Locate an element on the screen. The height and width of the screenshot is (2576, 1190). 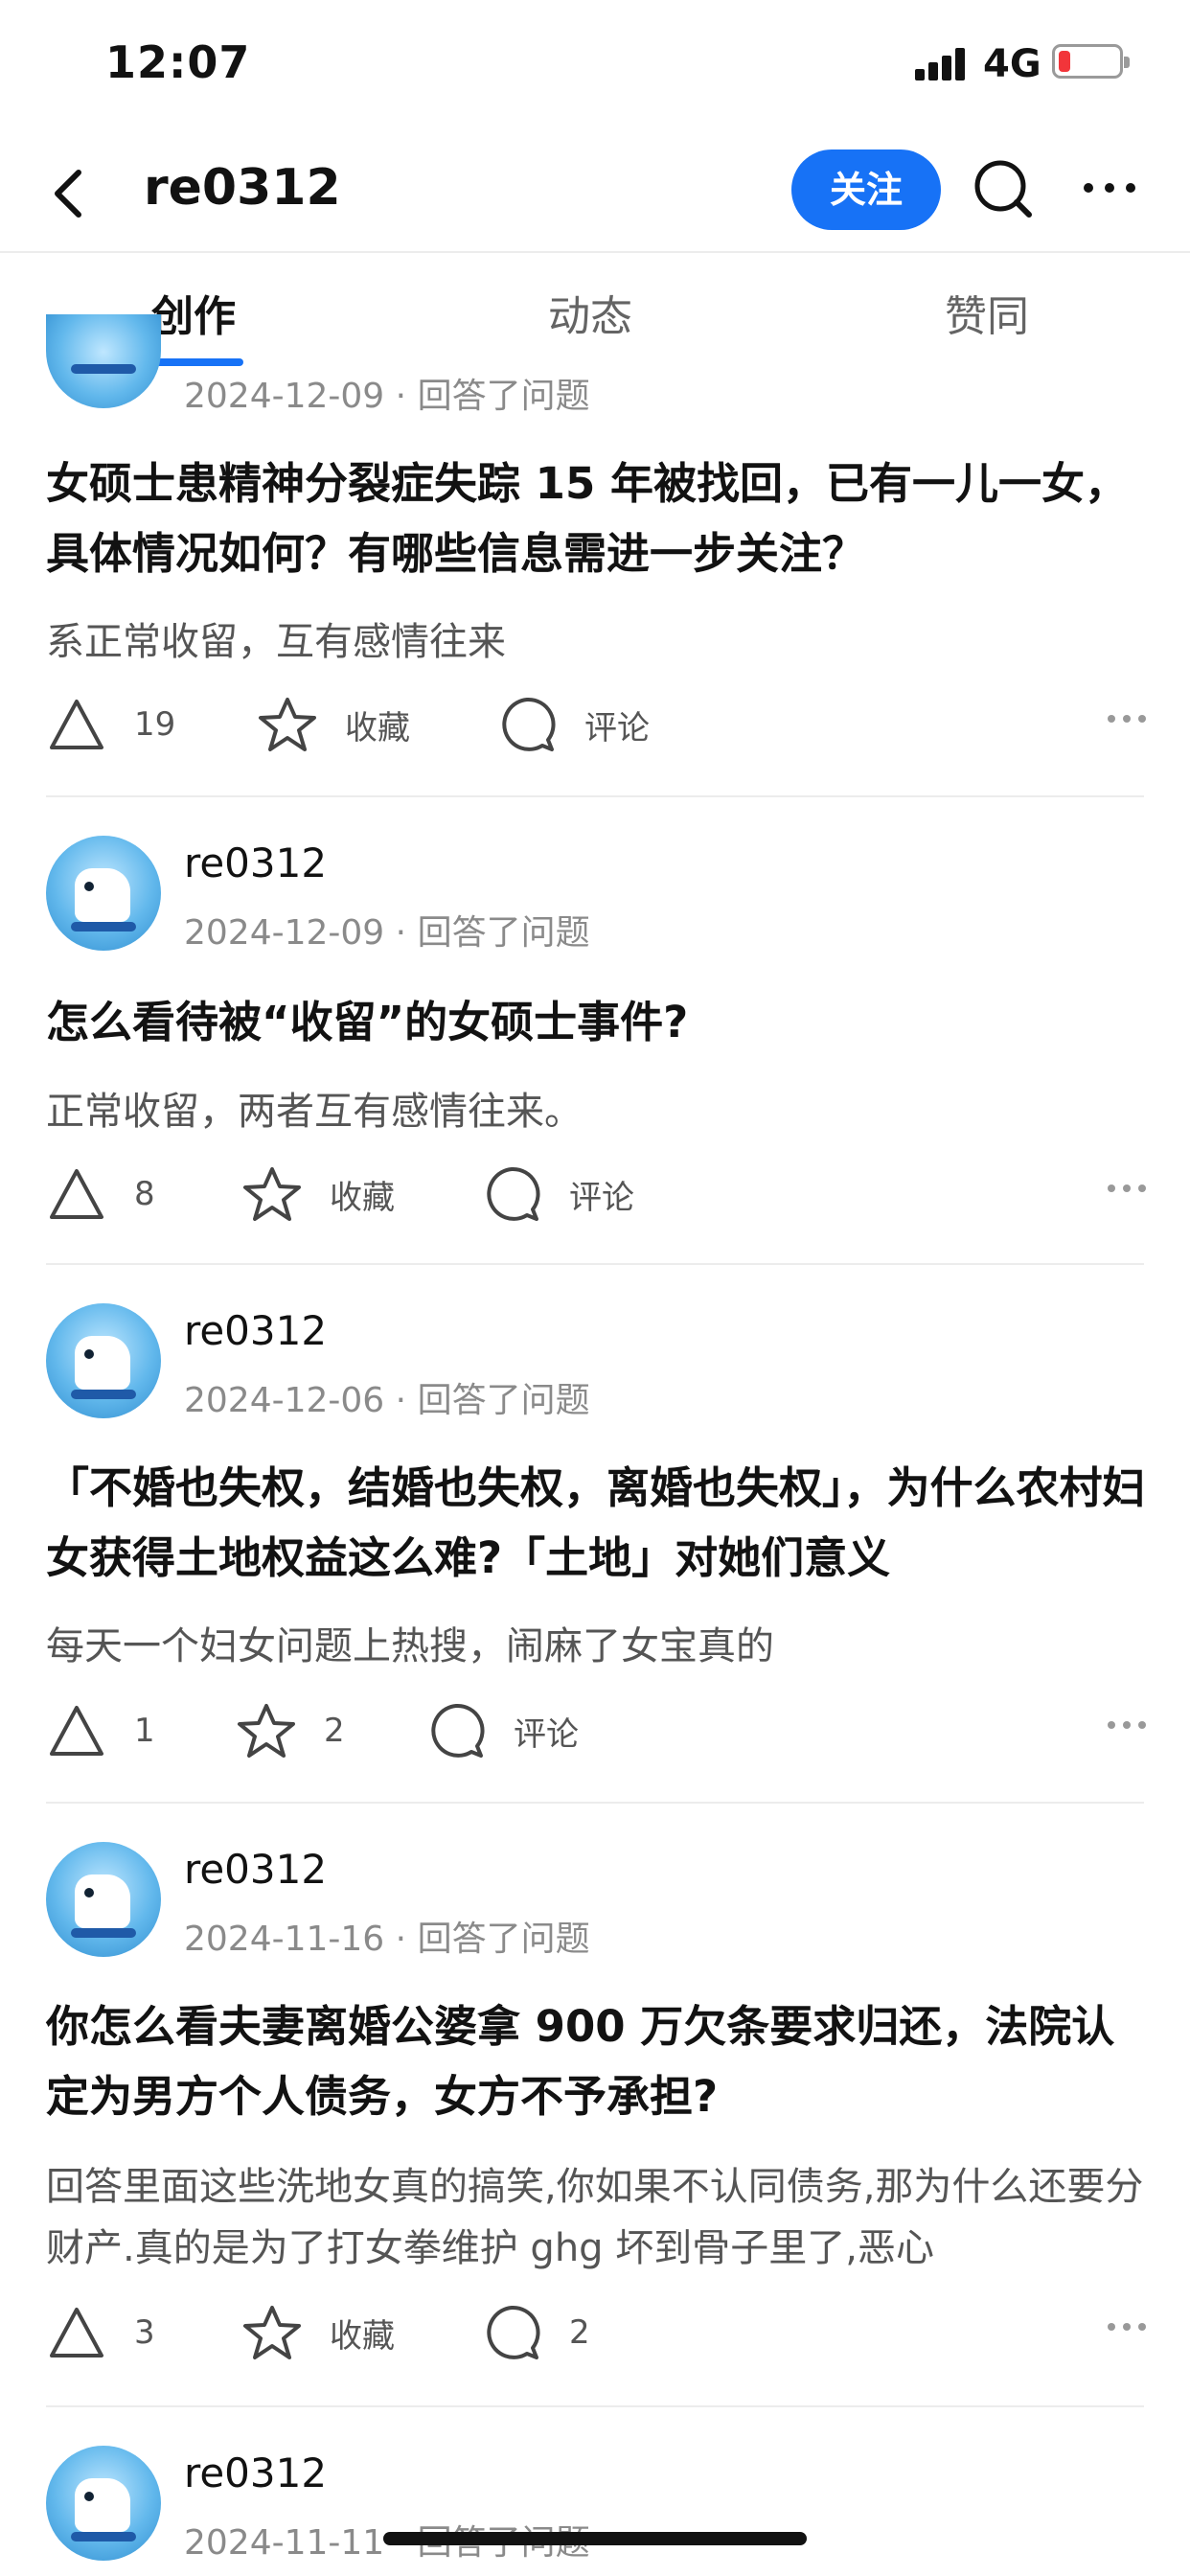
card-actions: 8 收藏 评论 is located at coordinates (597, 1194).